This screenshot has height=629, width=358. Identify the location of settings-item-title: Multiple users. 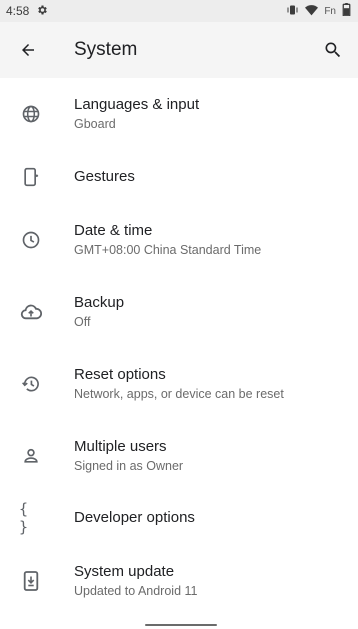
(120, 446).